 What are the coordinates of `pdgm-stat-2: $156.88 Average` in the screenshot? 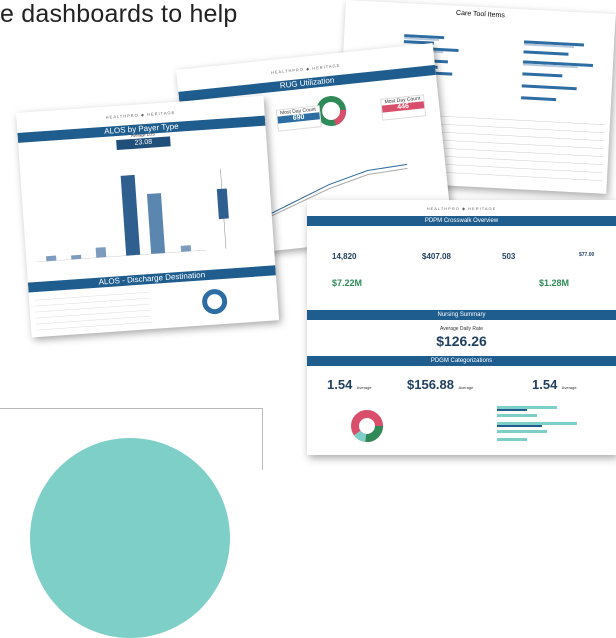 It's located at (440, 385).